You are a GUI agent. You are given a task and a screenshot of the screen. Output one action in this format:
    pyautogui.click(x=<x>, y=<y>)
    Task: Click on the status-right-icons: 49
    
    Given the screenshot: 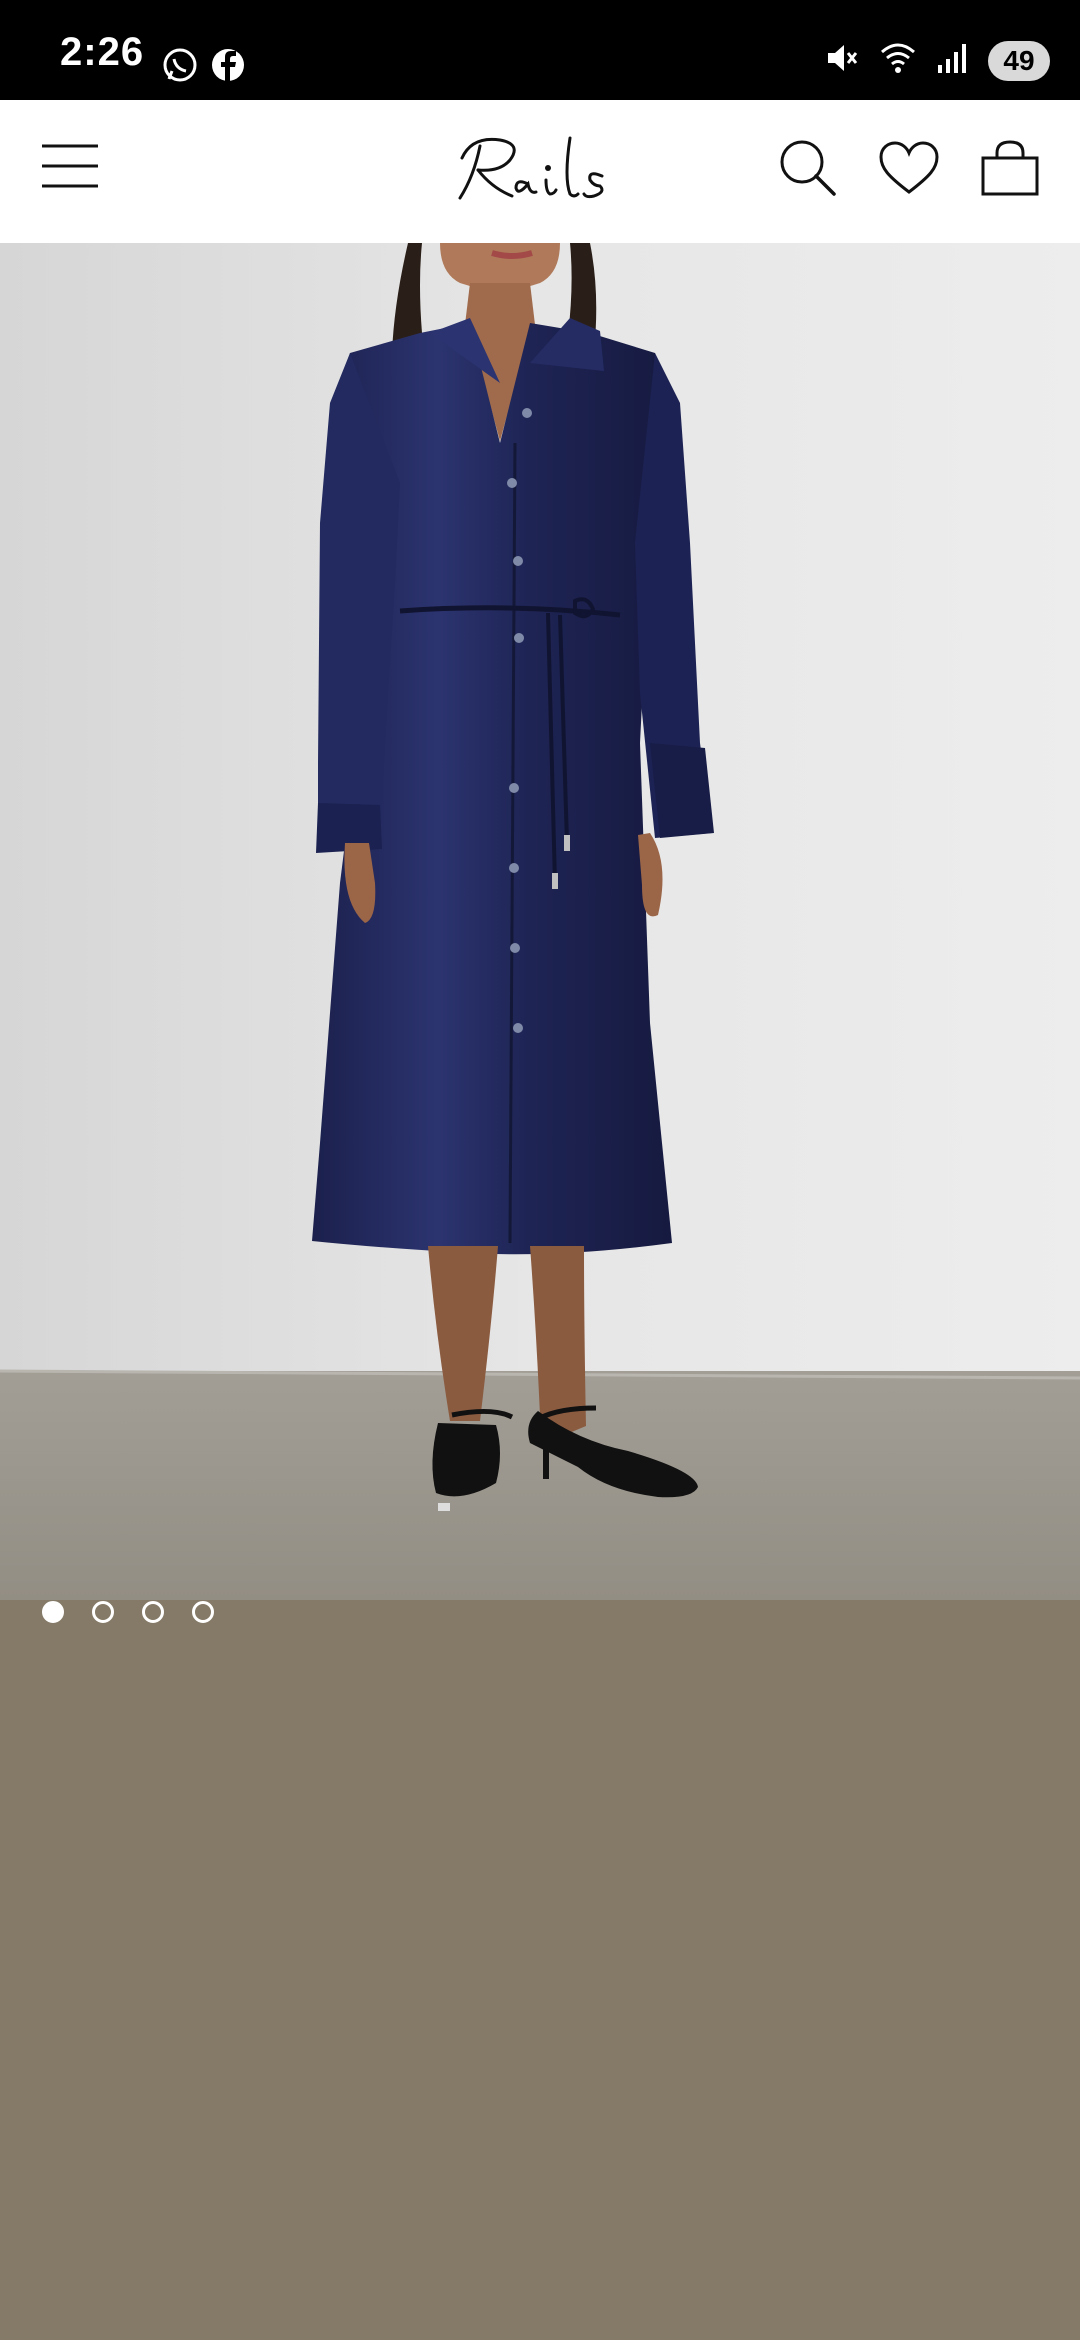 What is the action you would take?
    pyautogui.click(x=937, y=60)
    